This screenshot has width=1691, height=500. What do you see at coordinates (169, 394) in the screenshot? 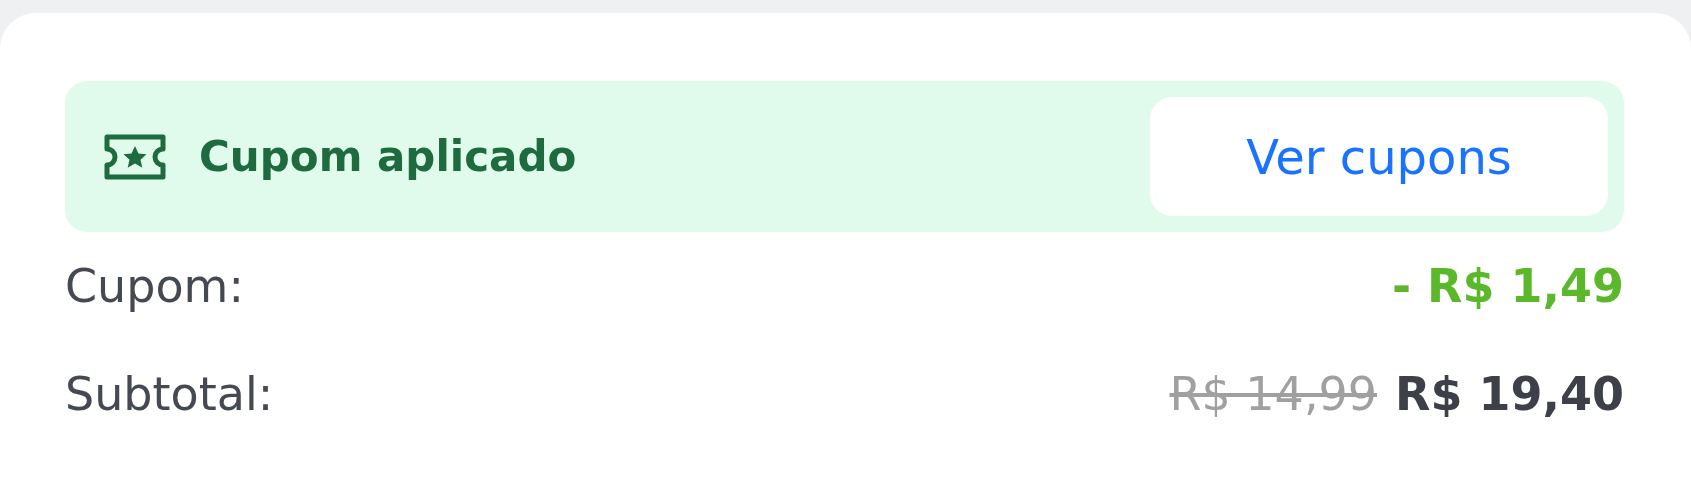
I see `summary-label: Subtotal:` at bounding box center [169, 394].